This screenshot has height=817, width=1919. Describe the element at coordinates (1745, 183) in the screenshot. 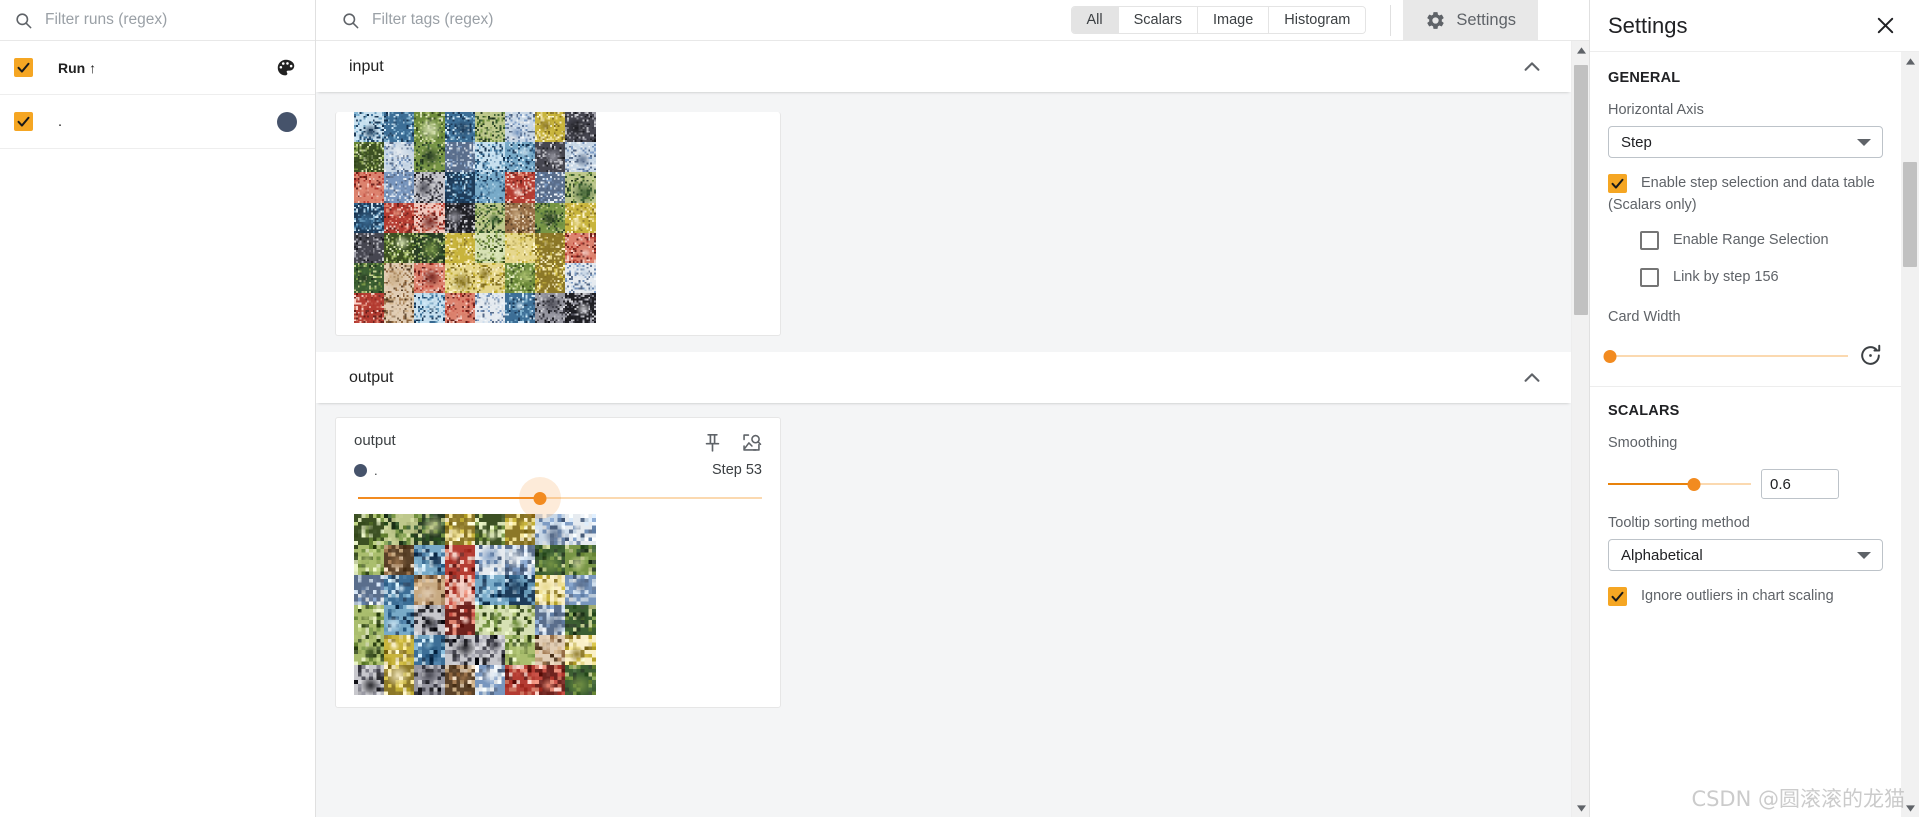

I see `enable-step-selection-row: Enable step selection and data table` at that location.